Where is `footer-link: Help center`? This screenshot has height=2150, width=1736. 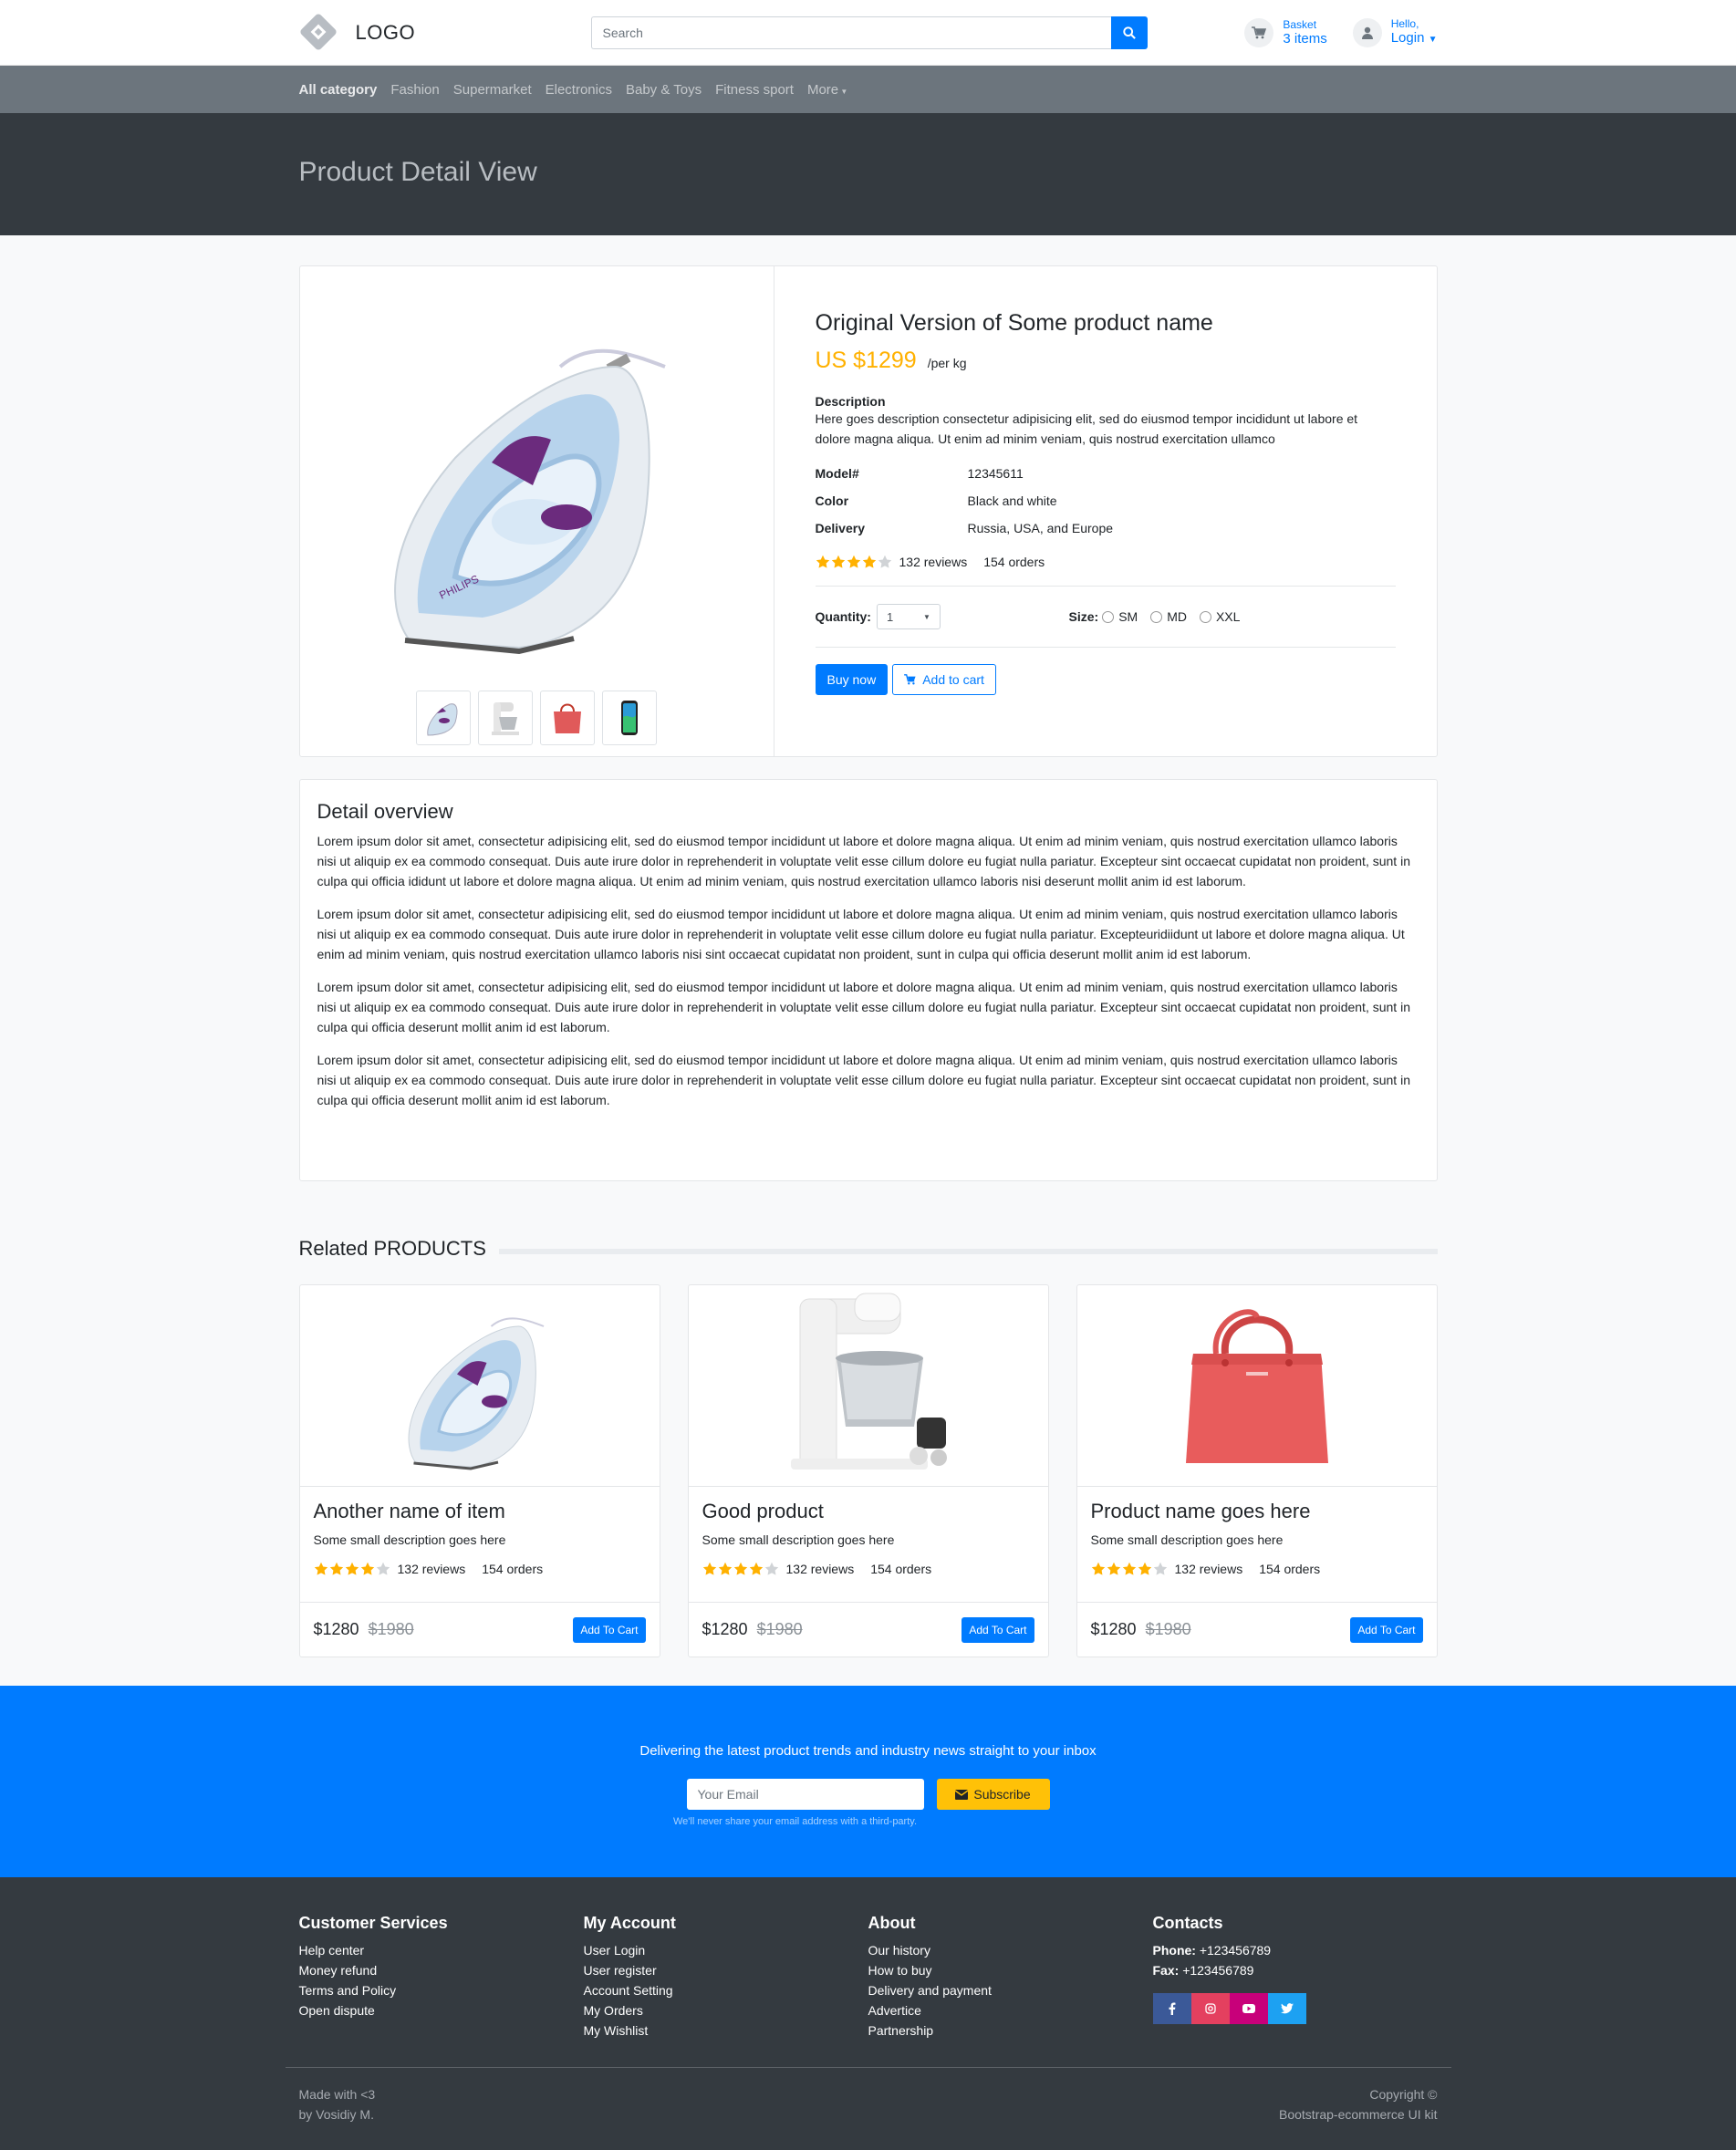
footer-link: Help center is located at coordinates (441, 1950).